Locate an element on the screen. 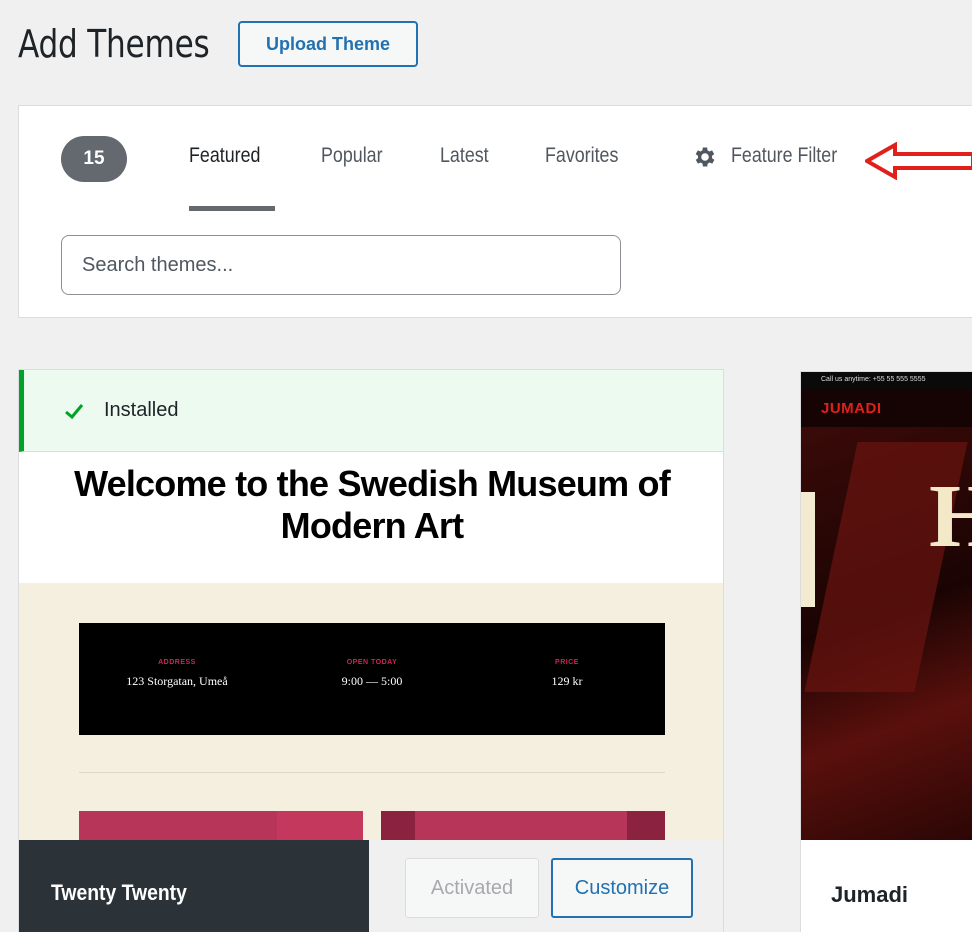 This screenshot has width=972, height=932. info-value: 129 kr is located at coordinates (567, 681).